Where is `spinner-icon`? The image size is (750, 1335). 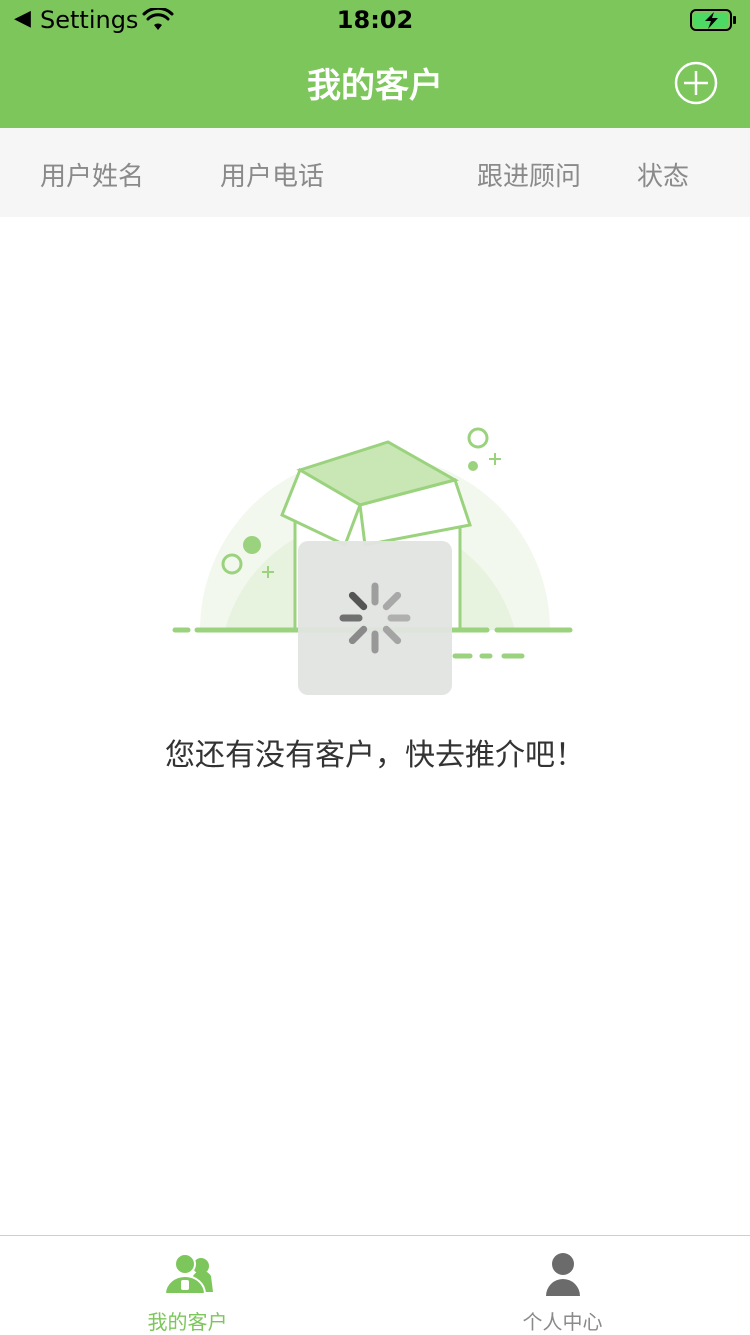 spinner-icon is located at coordinates (375, 618).